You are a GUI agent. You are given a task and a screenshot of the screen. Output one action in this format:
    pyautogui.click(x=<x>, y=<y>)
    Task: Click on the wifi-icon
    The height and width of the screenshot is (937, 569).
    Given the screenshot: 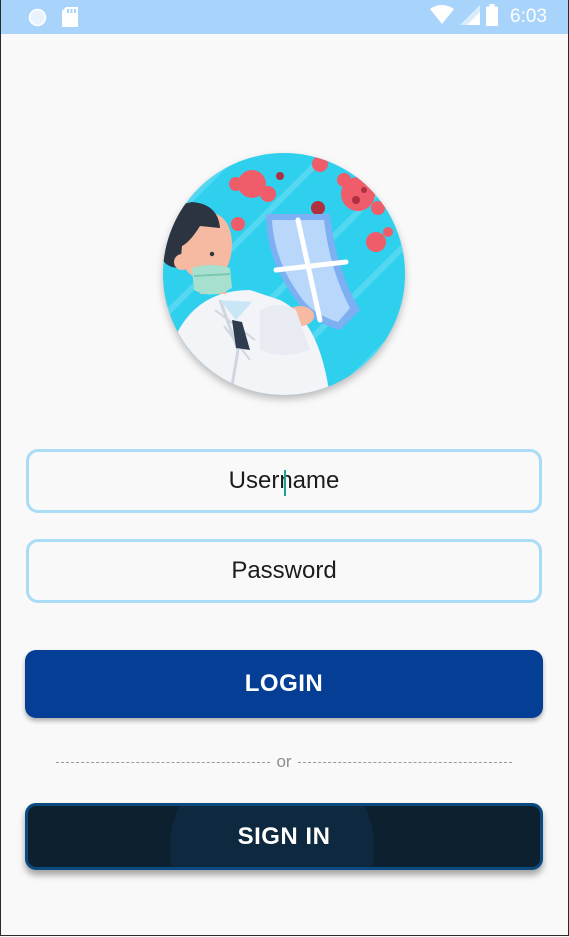 What is the action you would take?
    pyautogui.click(x=442, y=17)
    